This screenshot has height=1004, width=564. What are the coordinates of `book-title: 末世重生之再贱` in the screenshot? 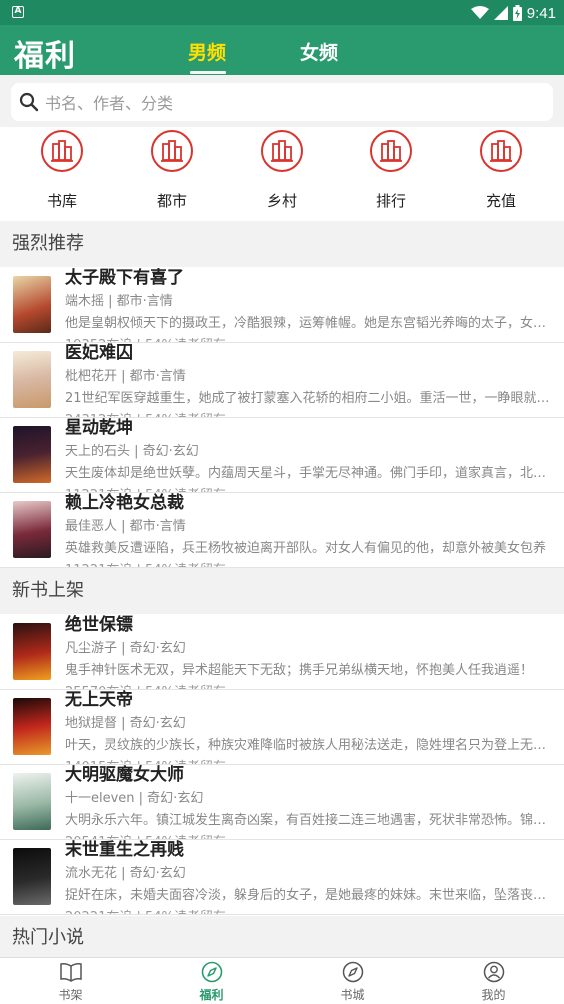 It's located at (124, 850).